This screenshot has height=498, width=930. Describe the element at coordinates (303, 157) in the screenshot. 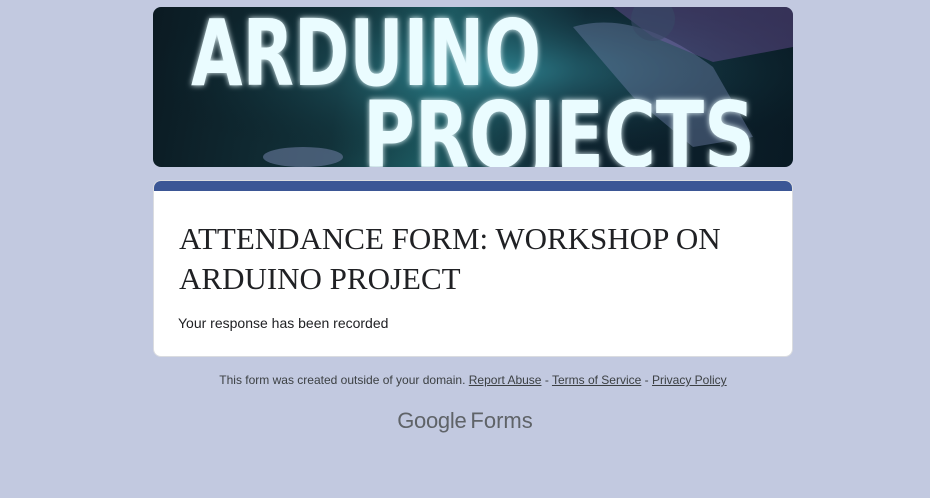

I see `robot-finger-shape` at that location.